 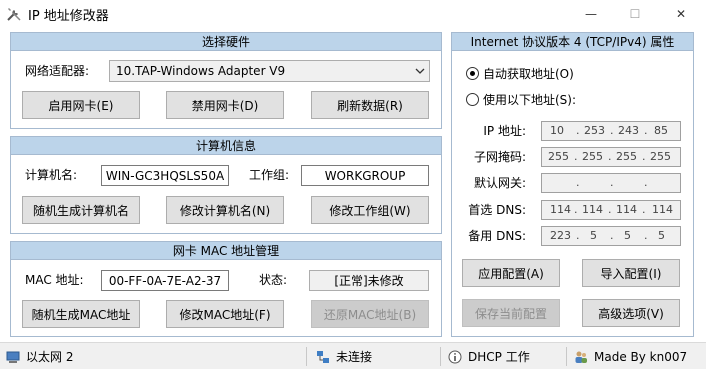 I want to click on restore-mac-button: 还原MAC地址(B), so click(x=370, y=314).